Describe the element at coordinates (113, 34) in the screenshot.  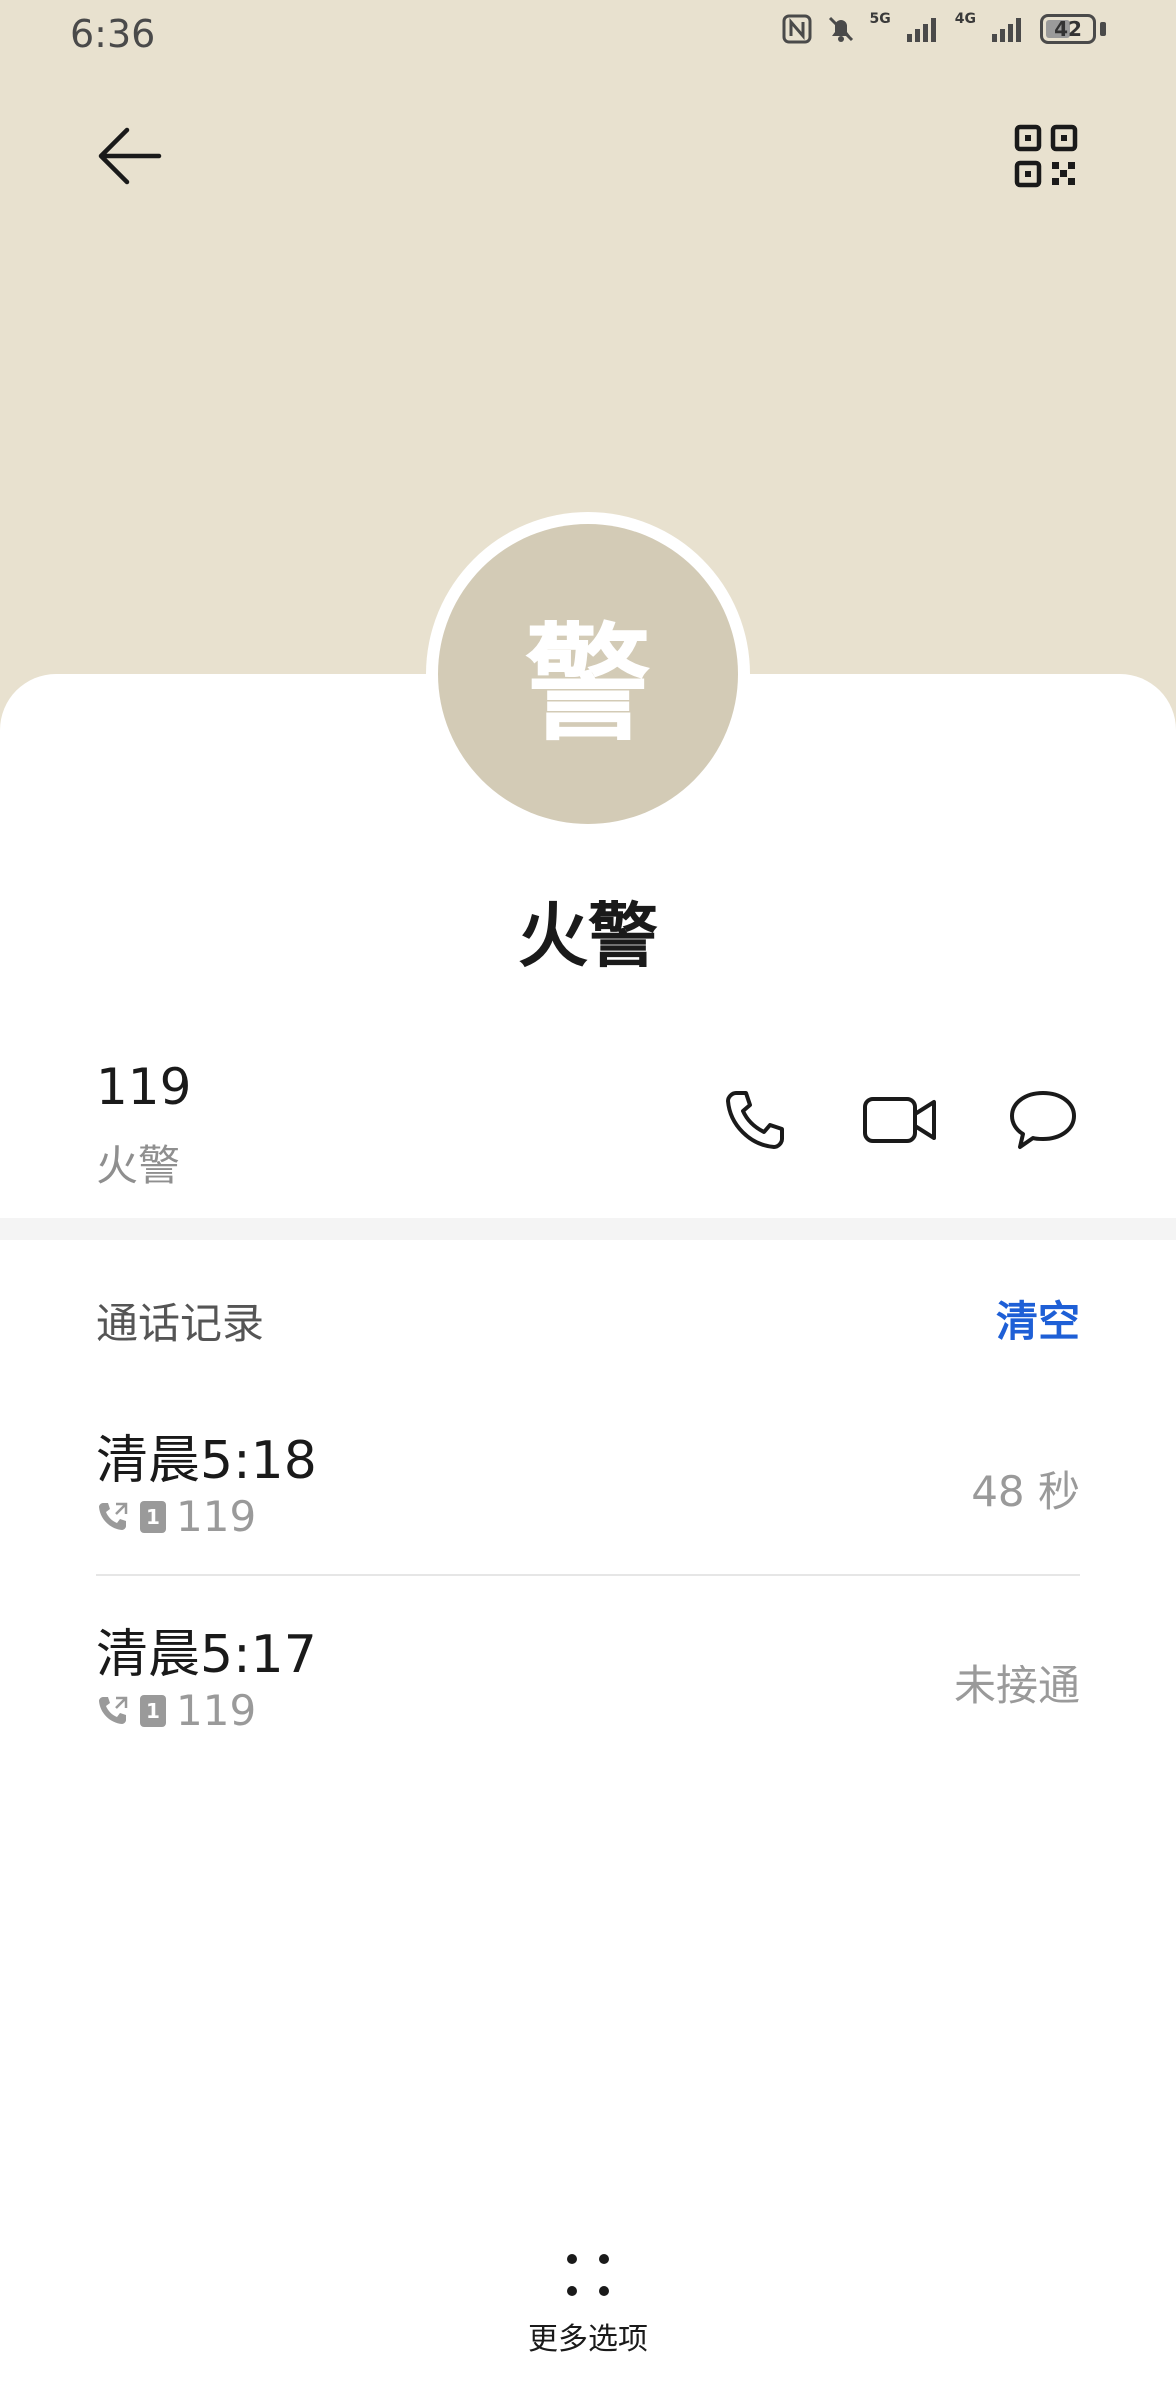
I see `status-time: 6:36` at that location.